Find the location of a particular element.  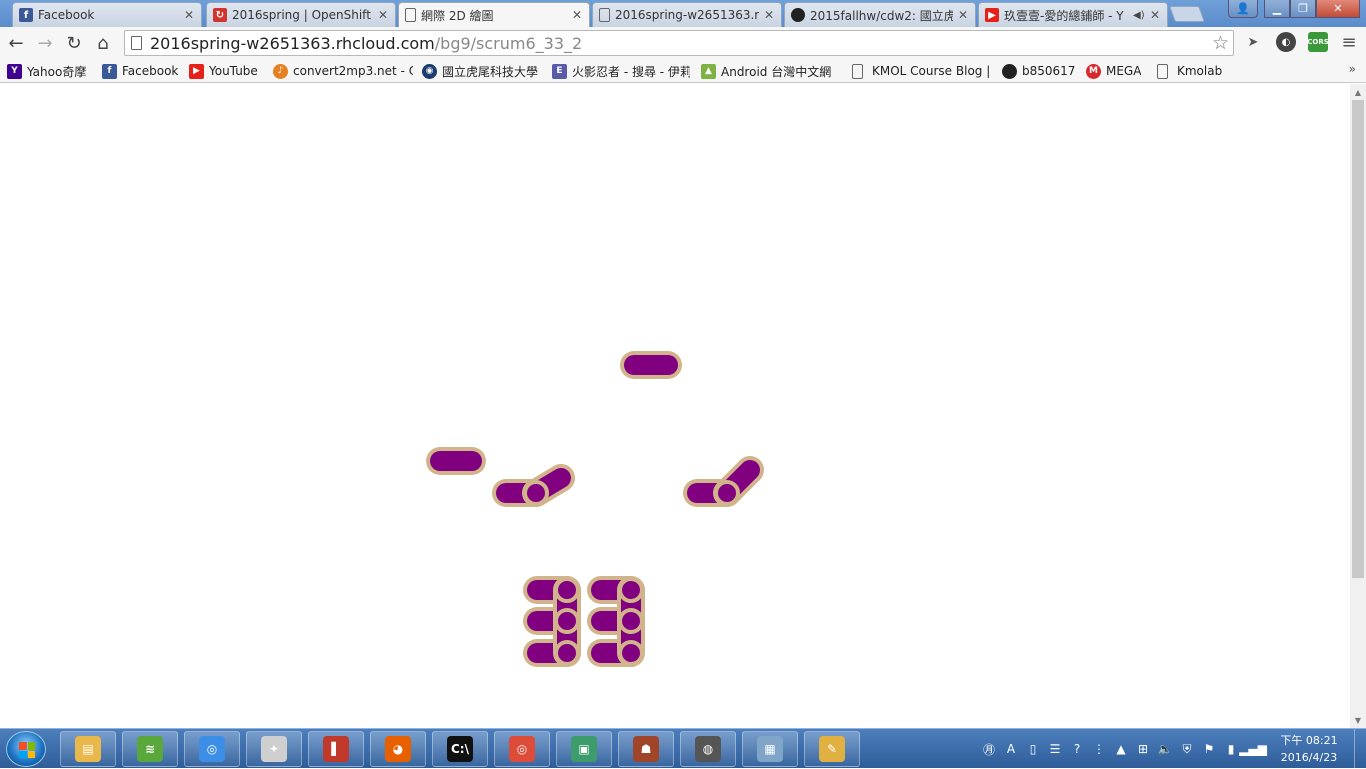

menu-icon: ≡ is located at coordinates (1349, 42).